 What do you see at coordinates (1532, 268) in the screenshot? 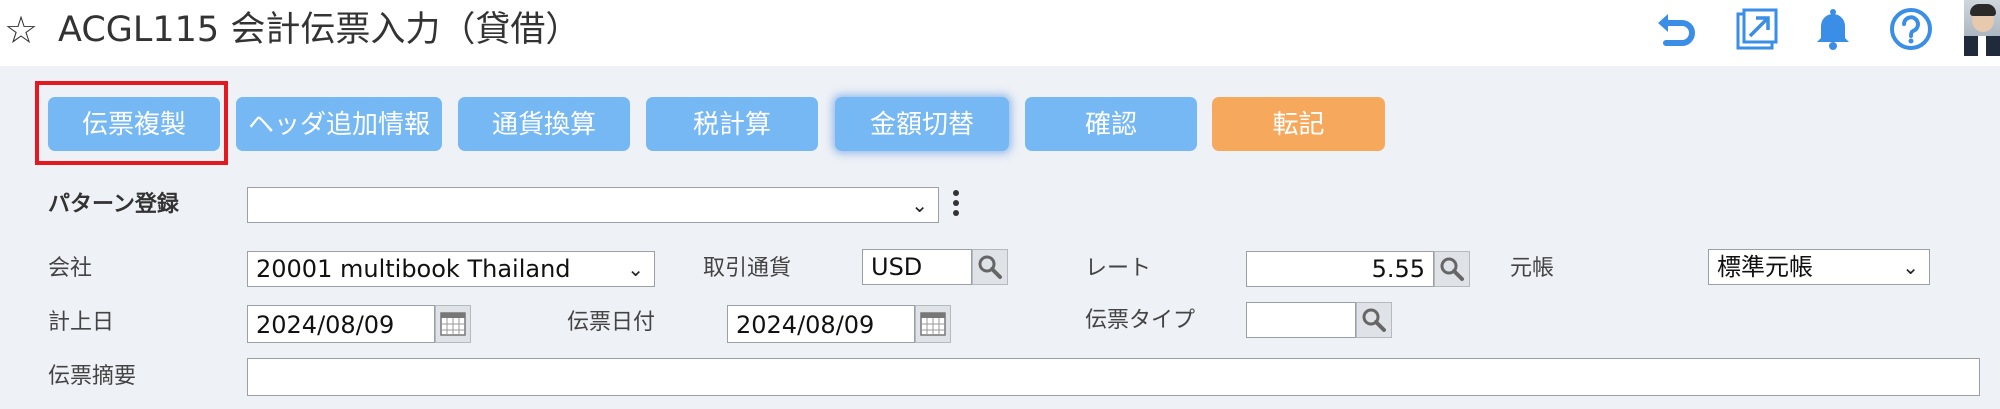
I see `ledger-label: 元帳` at bounding box center [1532, 268].